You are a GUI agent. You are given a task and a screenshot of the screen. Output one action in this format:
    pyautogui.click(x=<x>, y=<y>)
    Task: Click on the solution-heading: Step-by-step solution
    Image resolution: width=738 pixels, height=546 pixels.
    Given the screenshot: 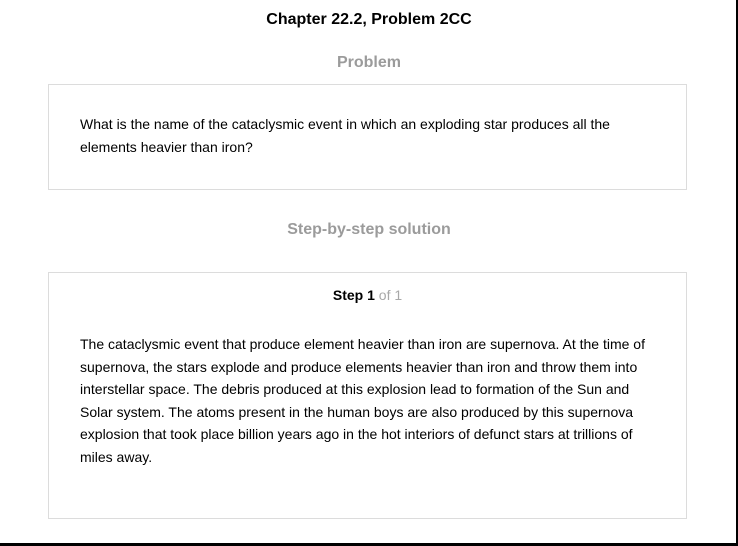 What is the action you would take?
    pyautogui.click(x=369, y=229)
    